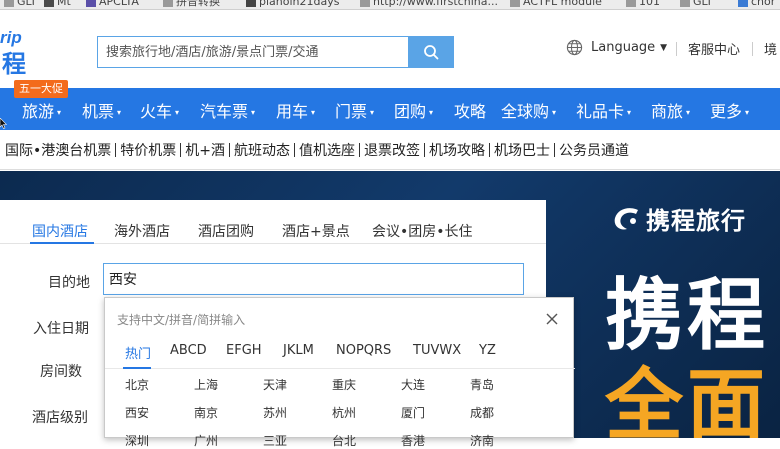 This screenshot has height=449, width=780. Describe the element at coordinates (574, 47) in the screenshot. I see `globe-icon` at that location.